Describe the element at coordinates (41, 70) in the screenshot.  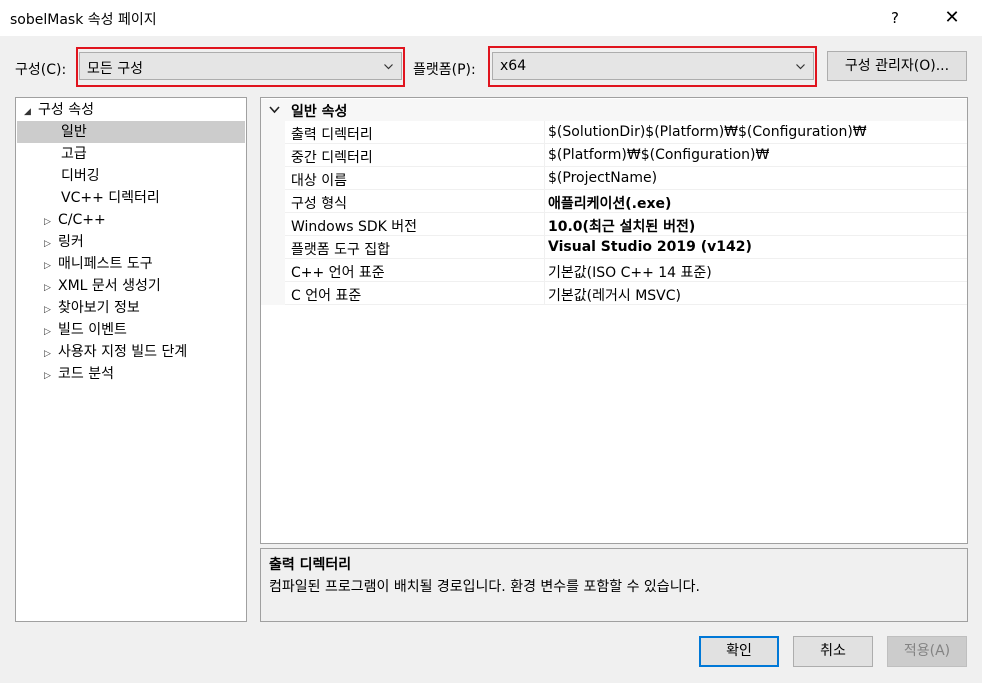
I see `config-label: 구성(C):` at that location.